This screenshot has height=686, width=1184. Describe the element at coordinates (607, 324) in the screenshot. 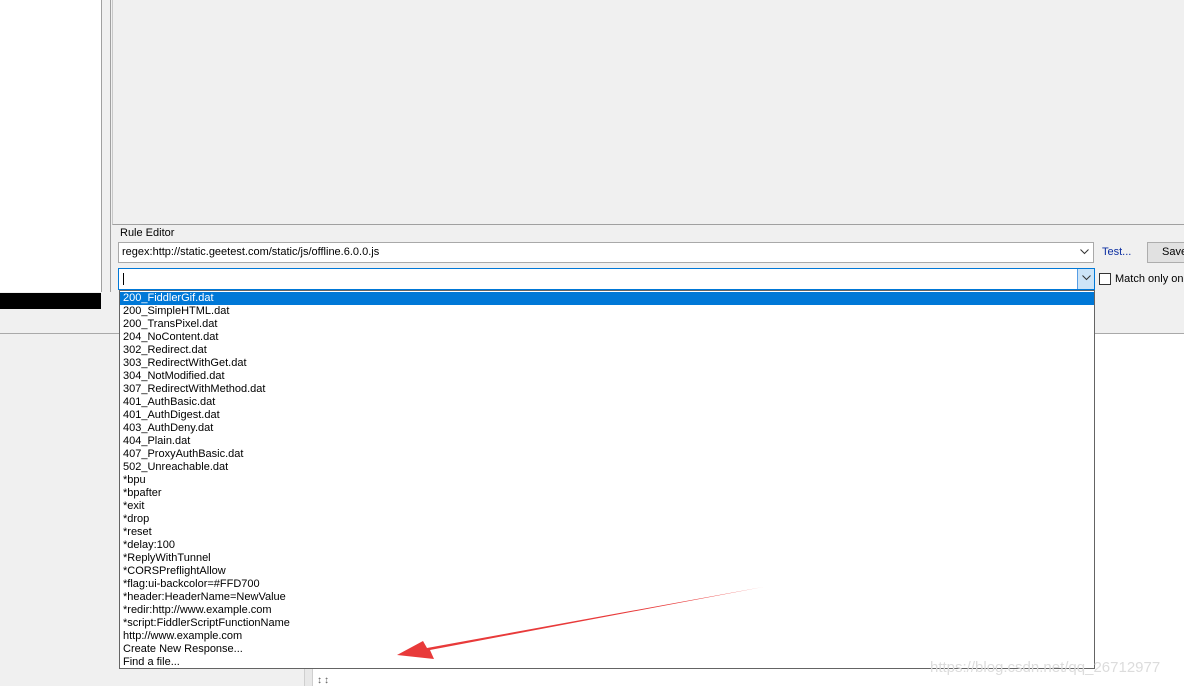

I see `dropdown-item: 200_TransPixel.dat` at that location.